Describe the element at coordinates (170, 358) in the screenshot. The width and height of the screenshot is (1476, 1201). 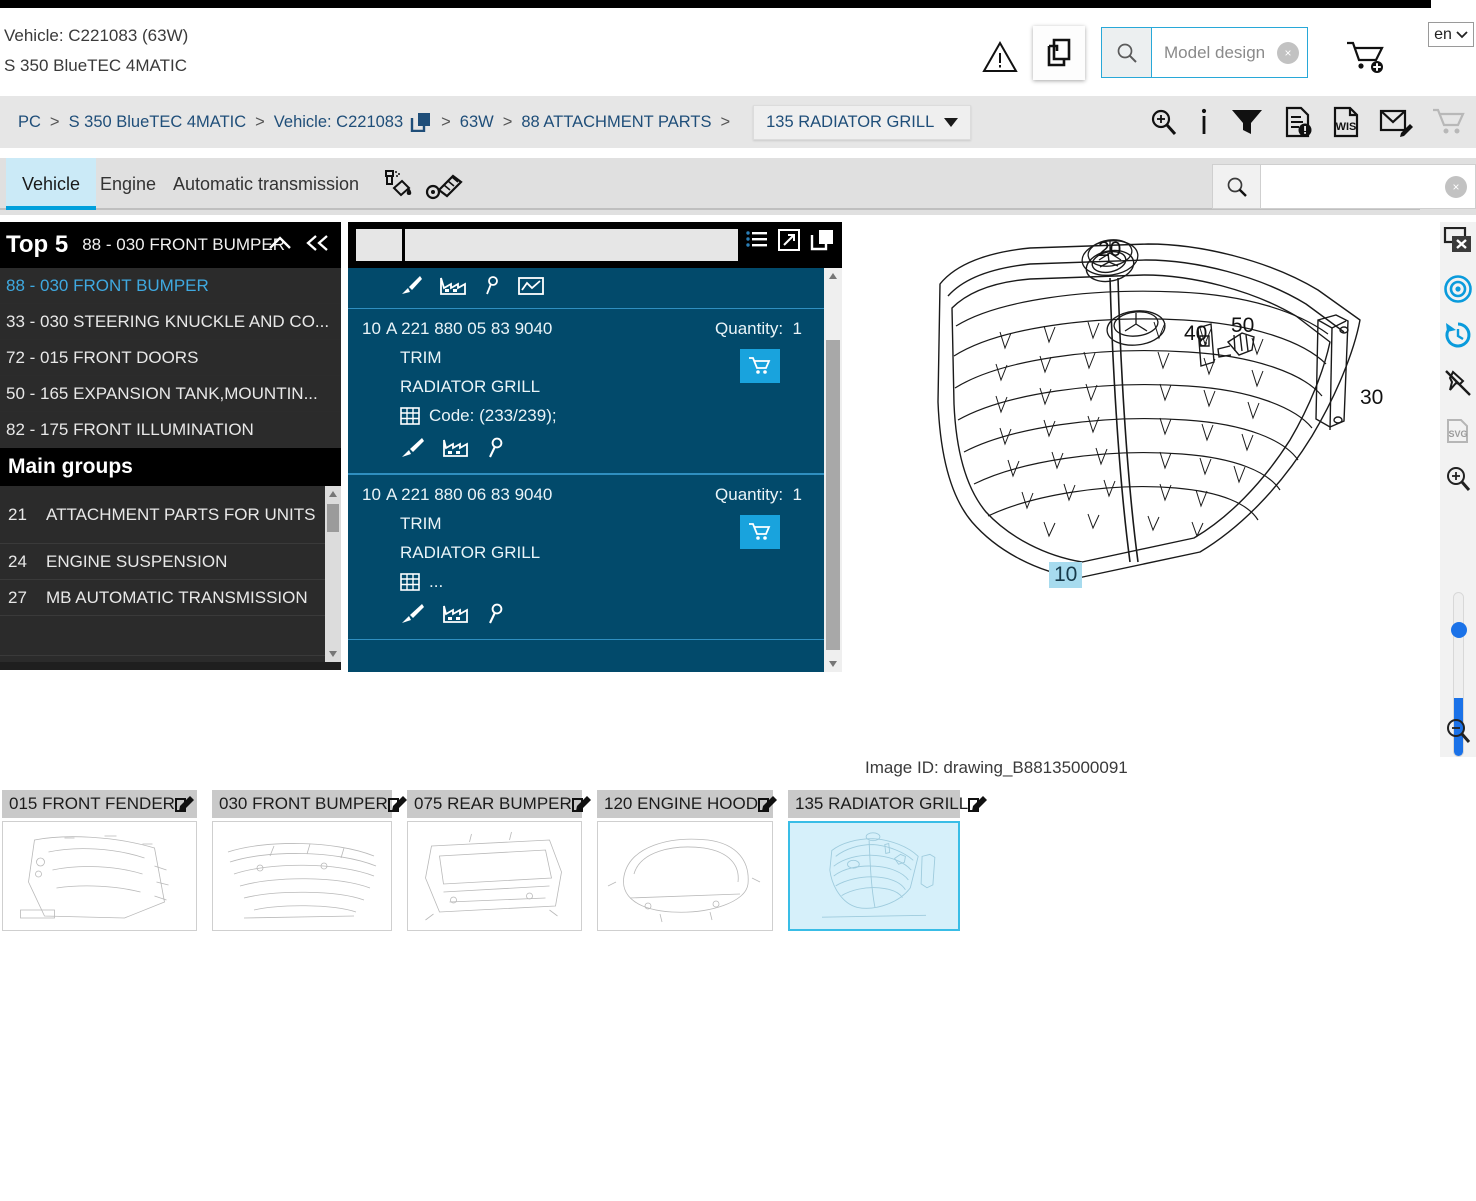
I see `top5-item-2: 72 - 015 FRONT DOORS` at that location.